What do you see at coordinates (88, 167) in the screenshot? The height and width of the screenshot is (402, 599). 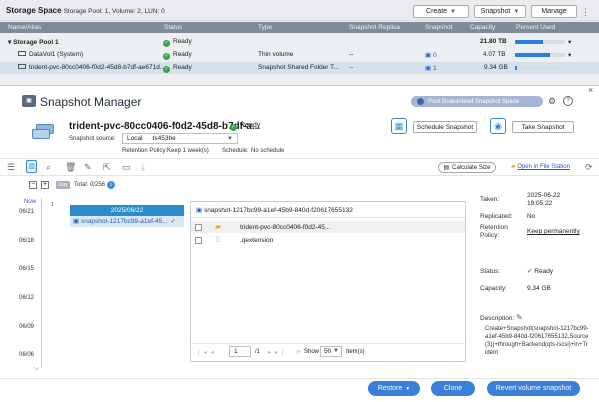 I see `edit-icon: ✎` at bounding box center [88, 167].